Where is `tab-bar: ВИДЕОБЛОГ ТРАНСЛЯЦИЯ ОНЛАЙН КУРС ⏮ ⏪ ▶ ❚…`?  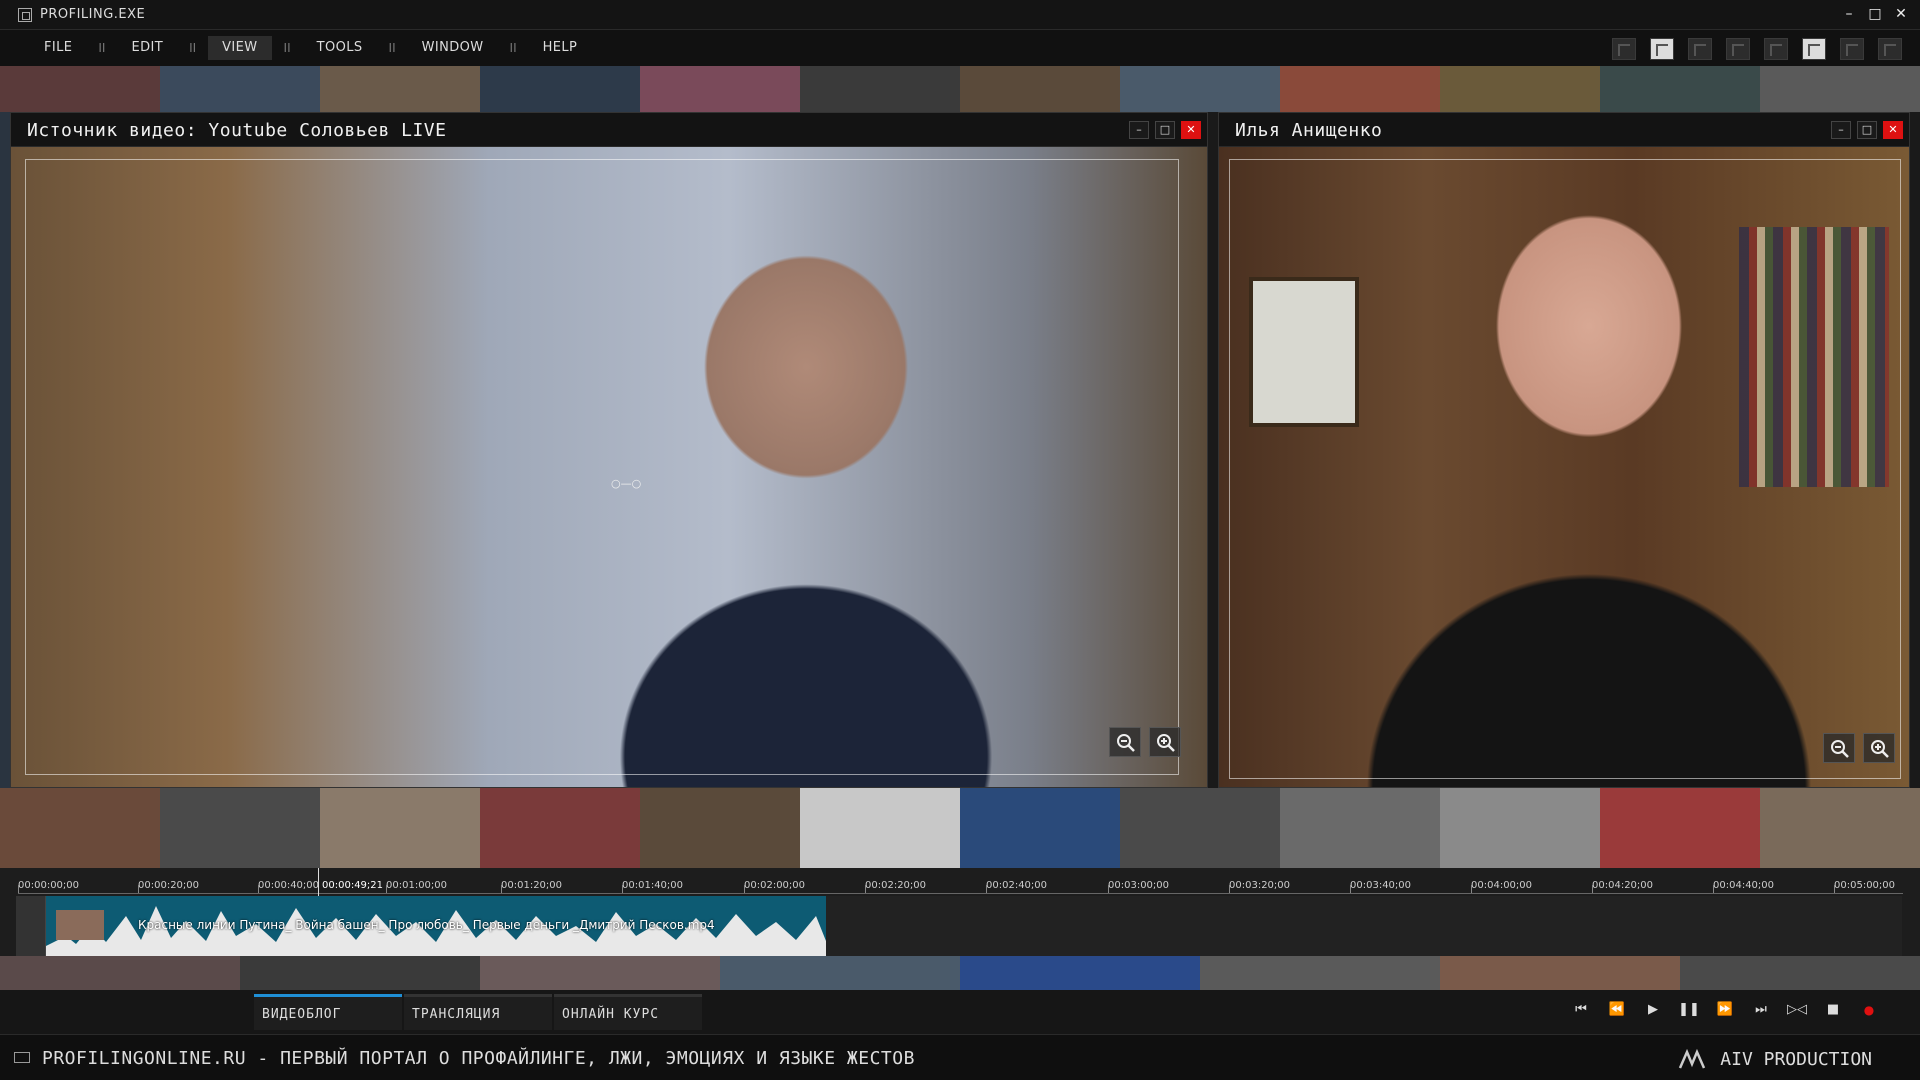
tab-bar: ВИДЕОБЛОГ ТРАНСЛЯЦИЯ ОНЛАЙН КУРС ⏮ ⏪ ▶ ❚… is located at coordinates (960, 1012).